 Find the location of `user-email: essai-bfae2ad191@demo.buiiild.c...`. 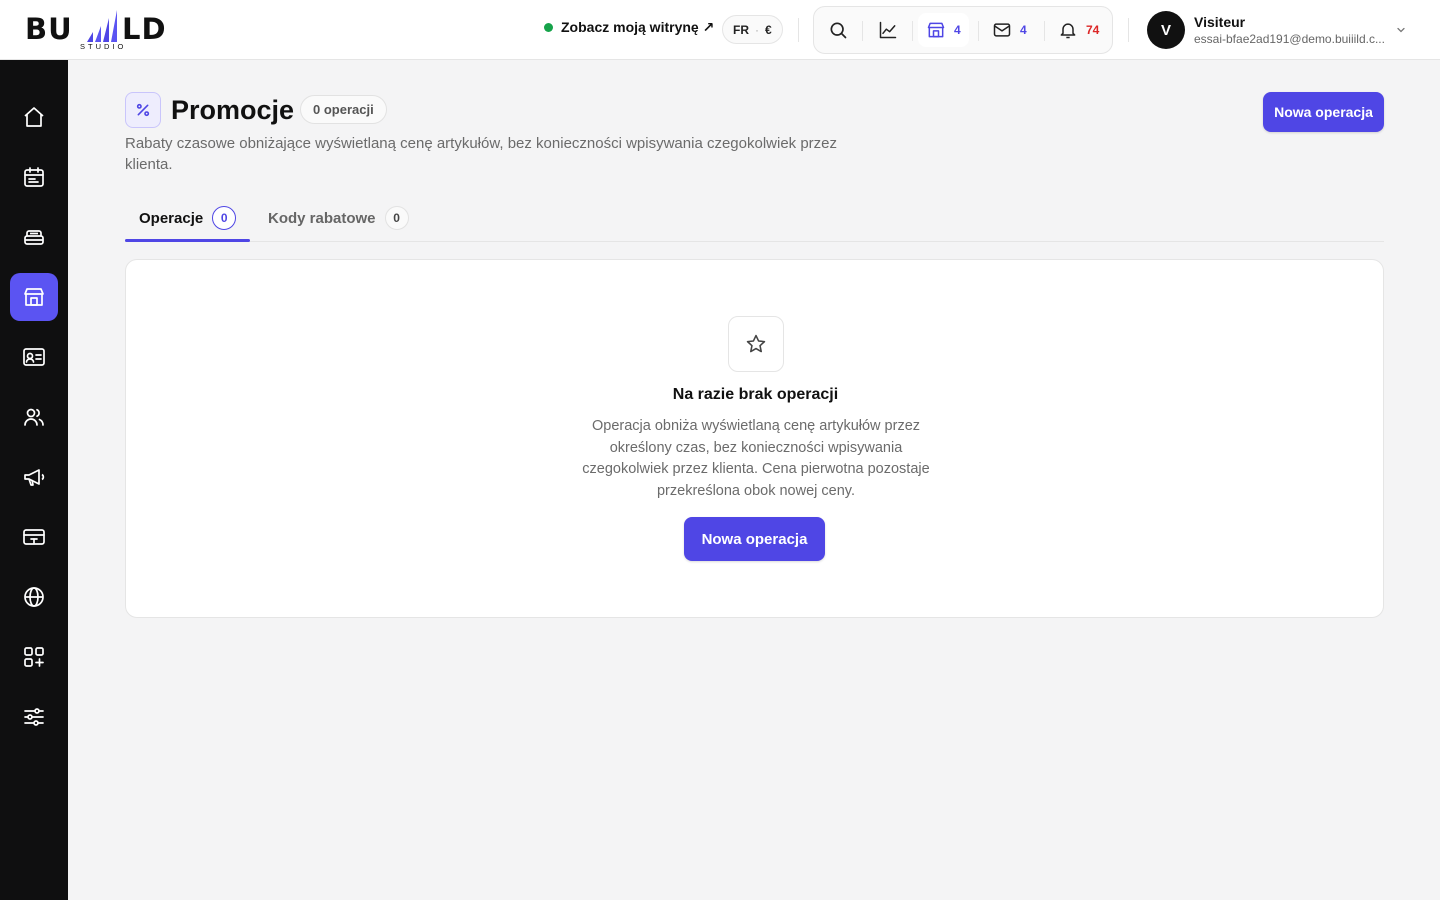

user-email: essai-bfae2ad191@demo.buiiild.c... is located at coordinates (1289, 38).